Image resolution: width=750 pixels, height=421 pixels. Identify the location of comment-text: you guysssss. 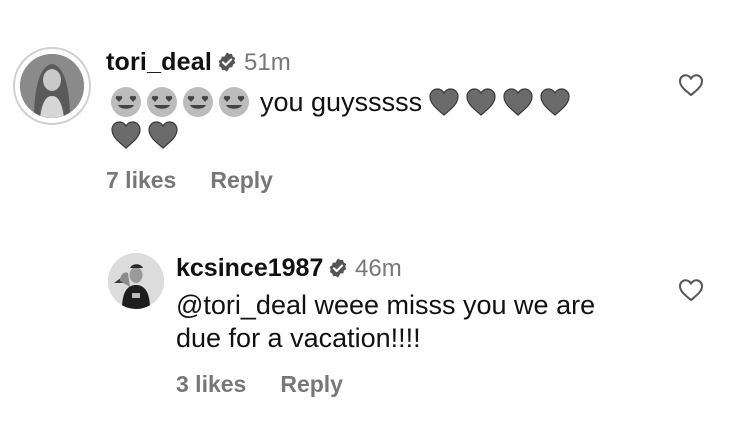
(341, 101).